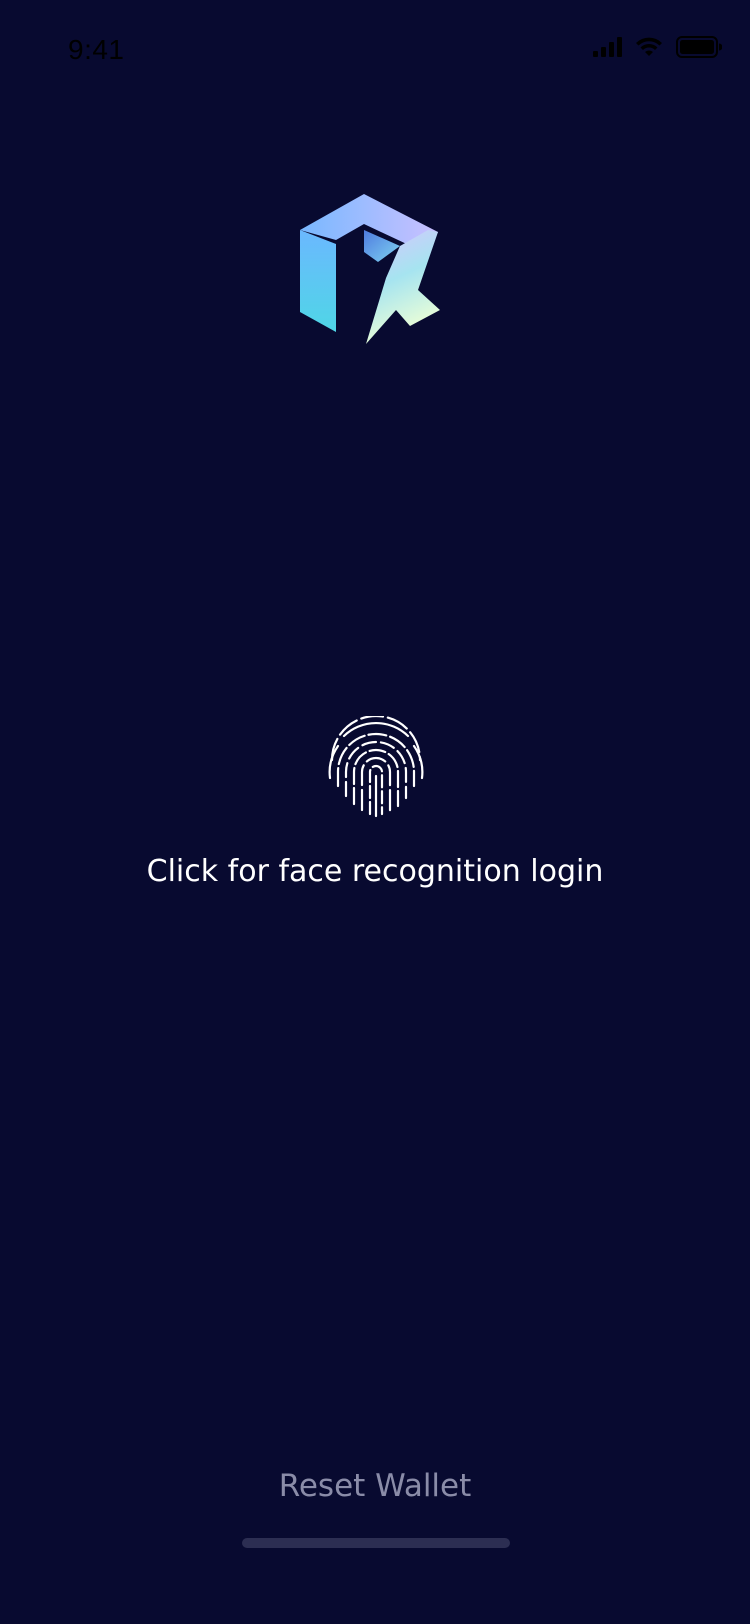  I want to click on home-indicator, so click(376, 1543).